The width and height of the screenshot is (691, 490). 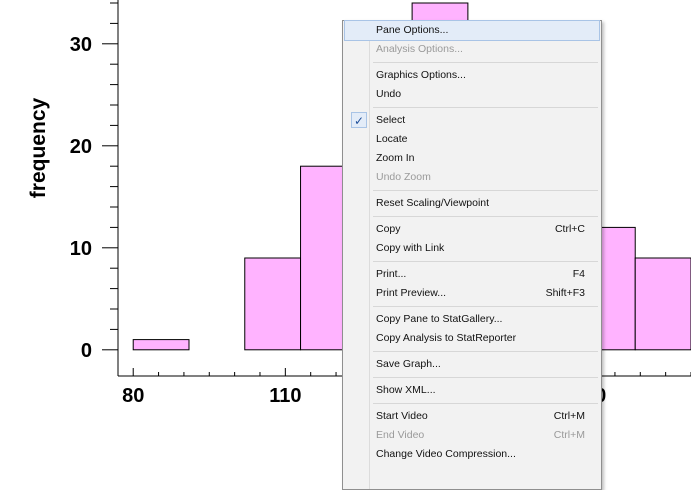 I want to click on menu-item-label: Copy Analysis to StatReporter, so click(x=446, y=338).